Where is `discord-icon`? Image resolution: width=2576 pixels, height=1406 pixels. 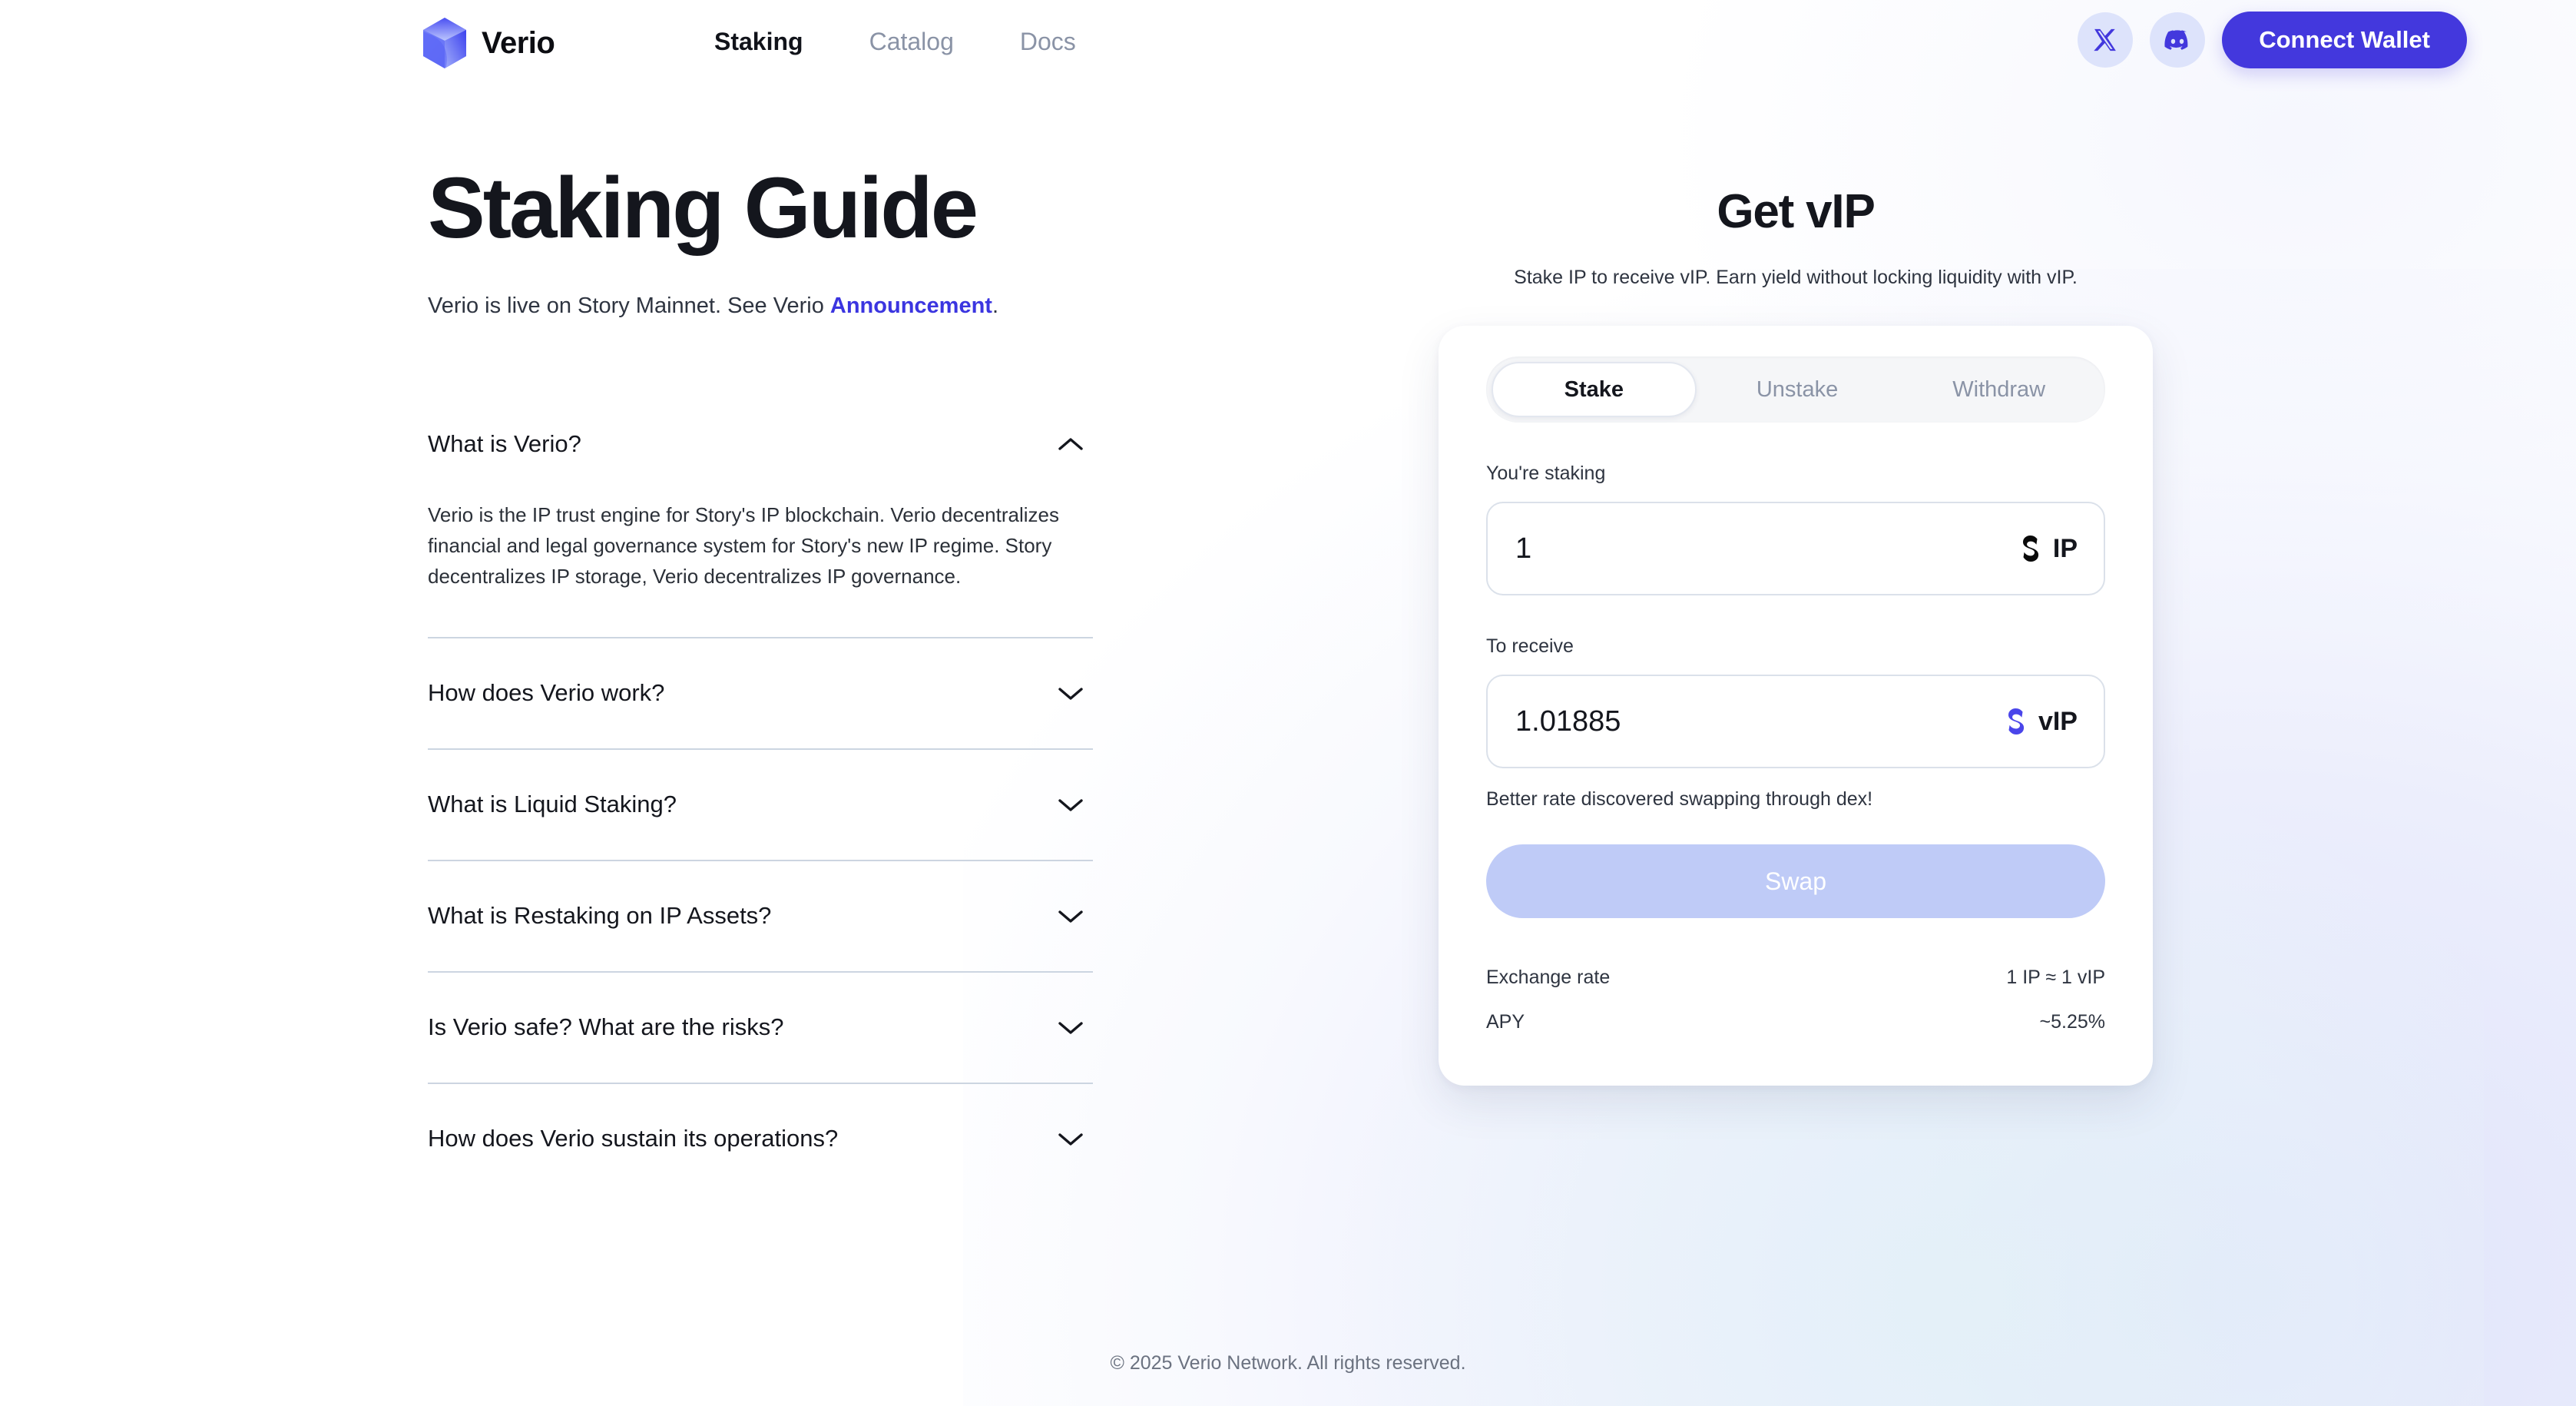 discord-icon is located at coordinates (2176, 40).